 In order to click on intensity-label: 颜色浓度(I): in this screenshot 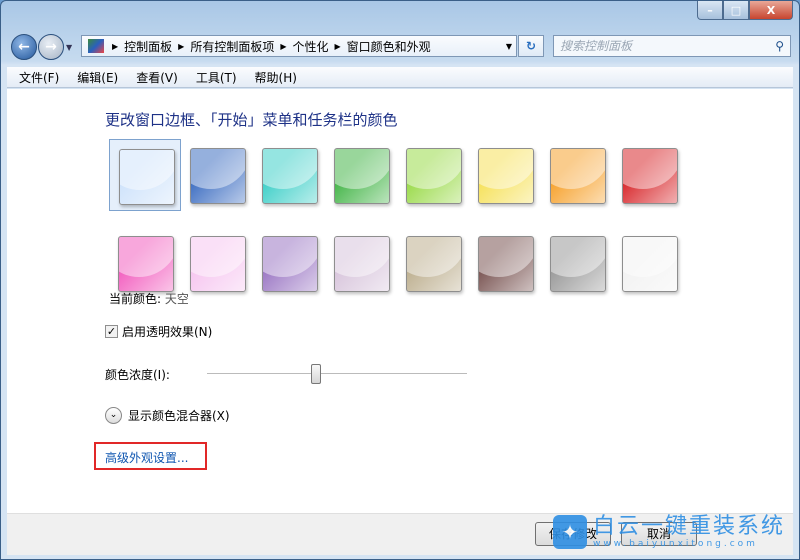, I will do `click(137, 375)`.